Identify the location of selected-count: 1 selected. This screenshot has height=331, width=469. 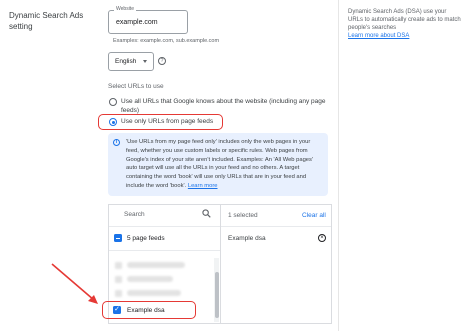
(243, 215).